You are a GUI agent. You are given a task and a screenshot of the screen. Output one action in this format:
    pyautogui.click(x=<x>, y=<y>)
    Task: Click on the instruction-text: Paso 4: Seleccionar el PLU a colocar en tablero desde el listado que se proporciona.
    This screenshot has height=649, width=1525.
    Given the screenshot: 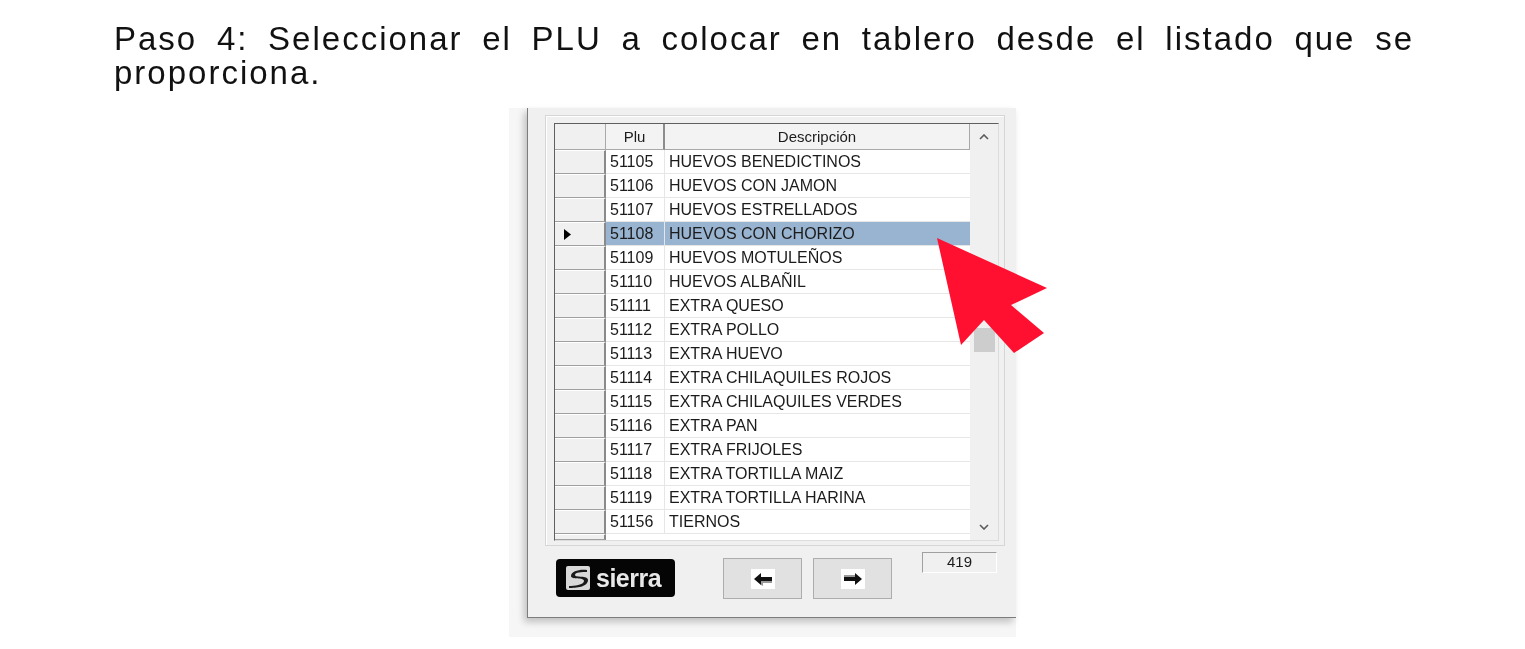 What is the action you would take?
    pyautogui.click(x=764, y=54)
    